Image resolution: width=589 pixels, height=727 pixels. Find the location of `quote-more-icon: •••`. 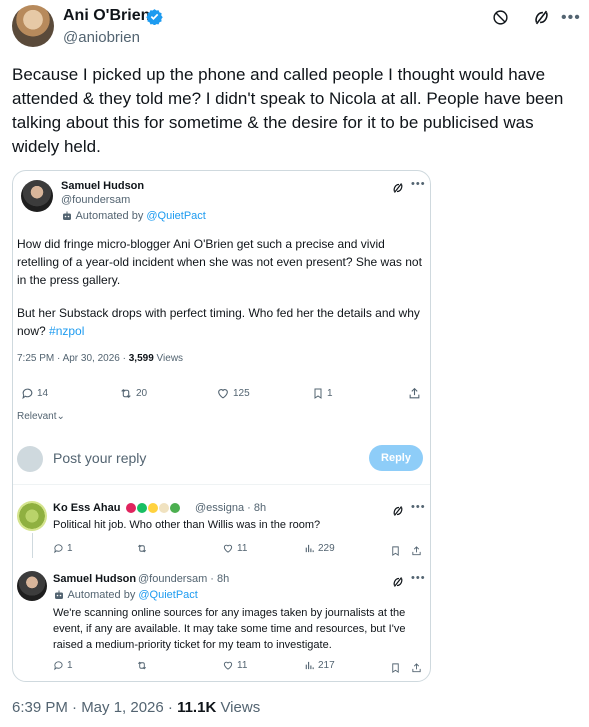

quote-more-icon: ••• is located at coordinates (418, 184).